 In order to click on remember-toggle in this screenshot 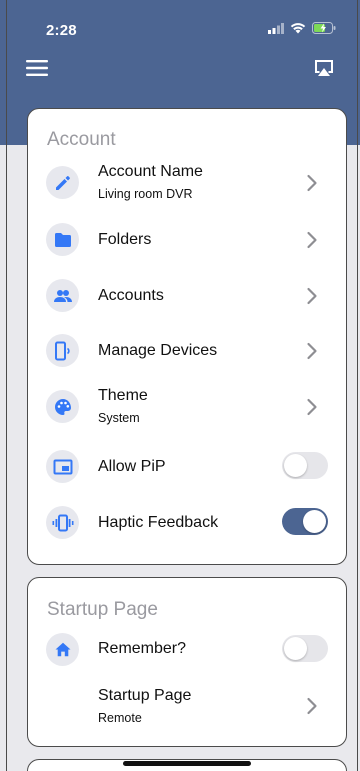, I will do `click(305, 648)`.